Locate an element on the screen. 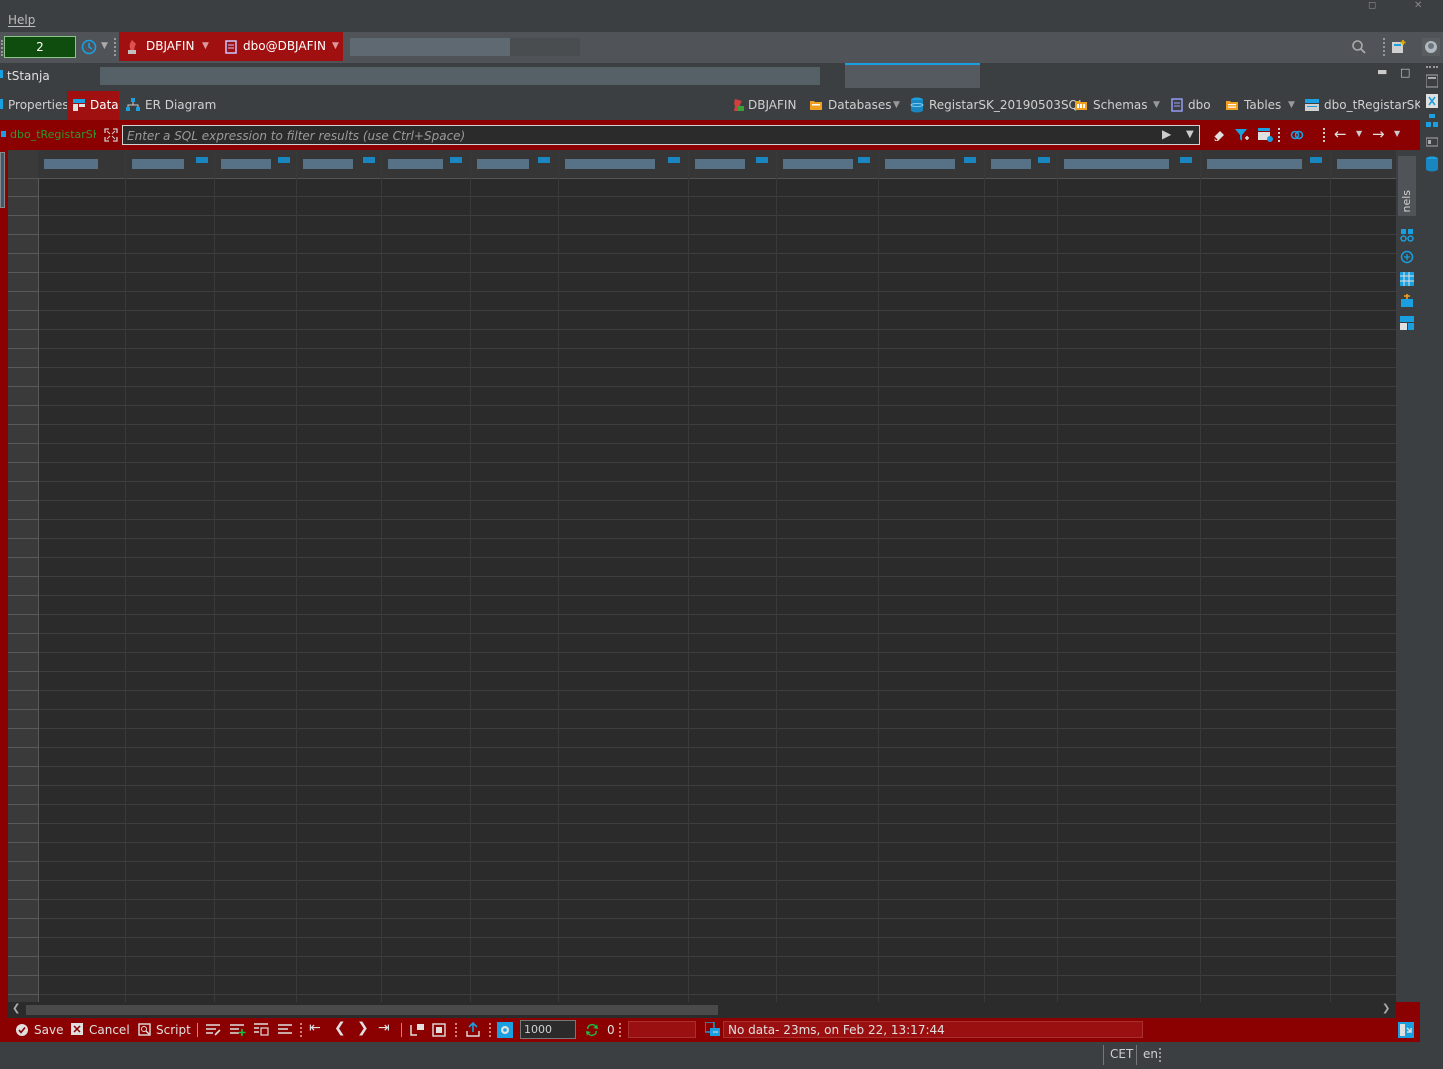 The image size is (1443, 1069). datasource-selector: DBJAFIN is located at coordinates (170, 46).